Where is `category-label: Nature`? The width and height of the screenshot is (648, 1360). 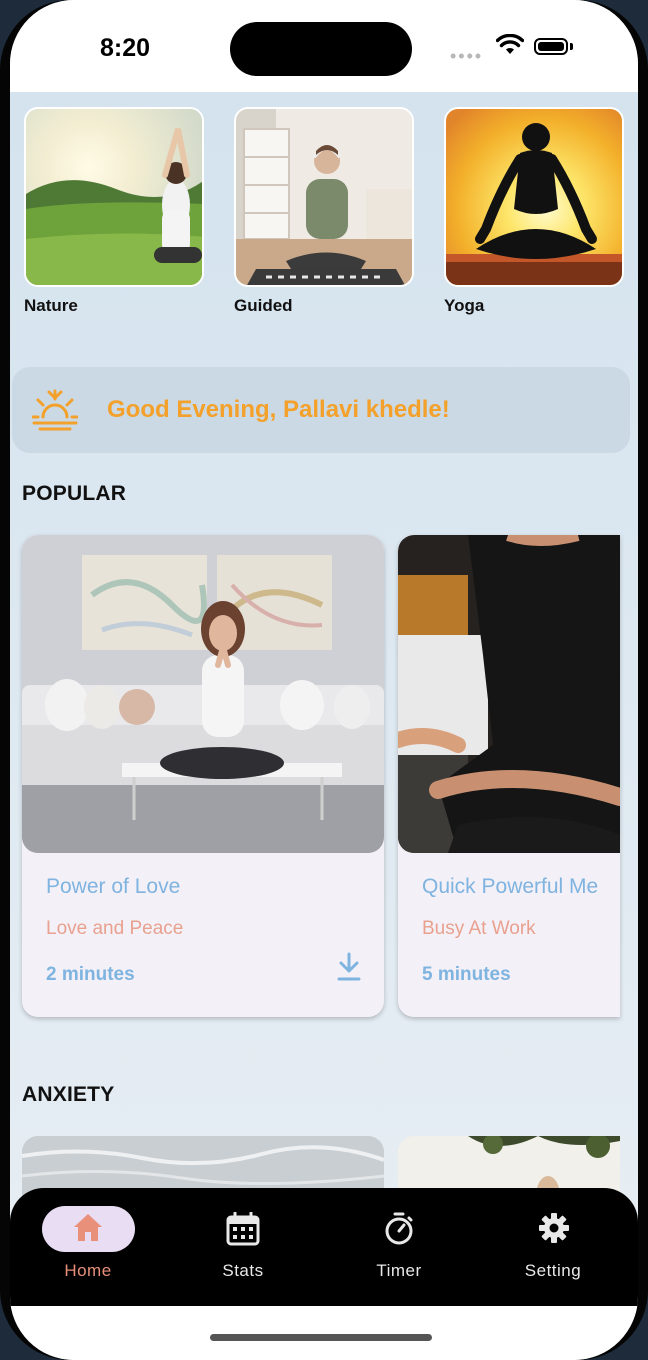 category-label: Nature is located at coordinates (51, 305).